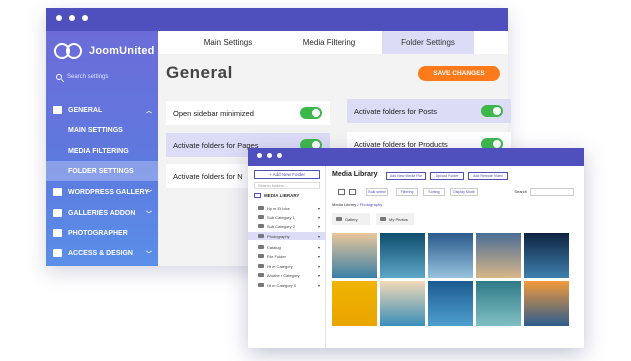 This screenshot has height=361, width=631. I want to click on breadcrumb: Media Library / Photography, so click(357, 204).